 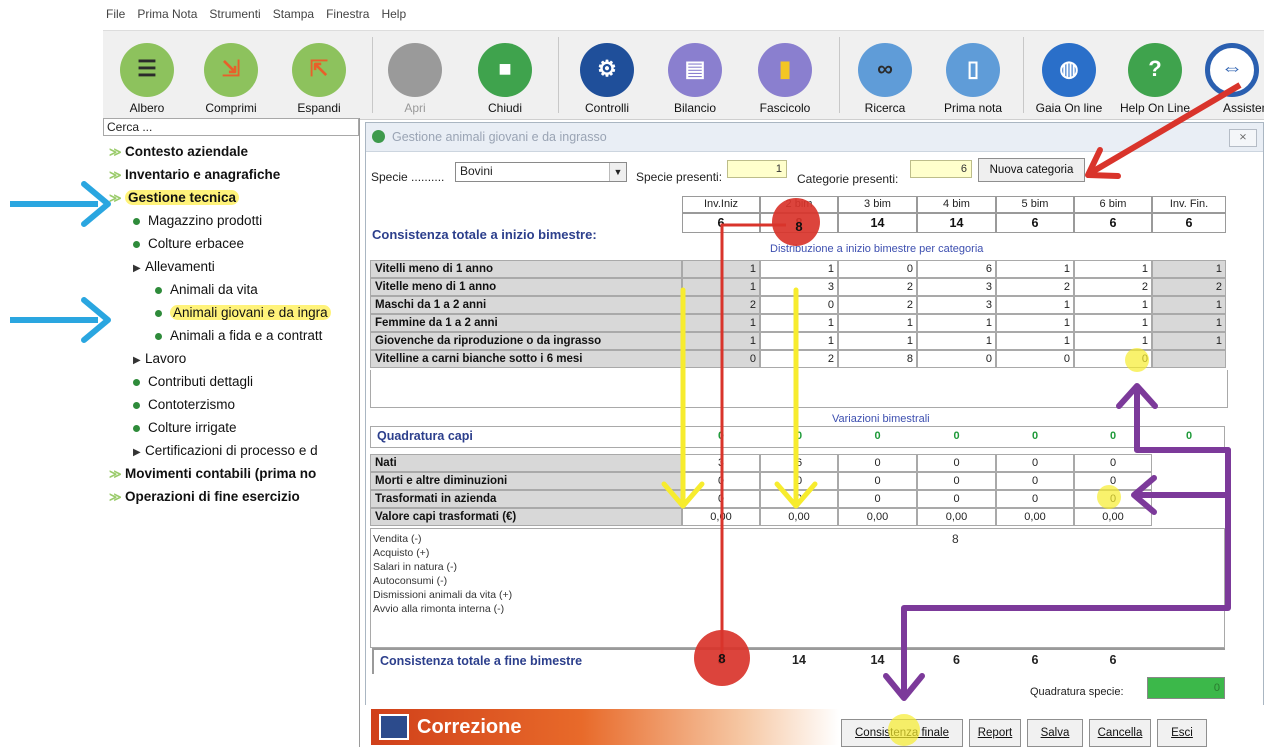 I want to click on chiudi-button: ■ Chiudi, so click(x=505, y=75).